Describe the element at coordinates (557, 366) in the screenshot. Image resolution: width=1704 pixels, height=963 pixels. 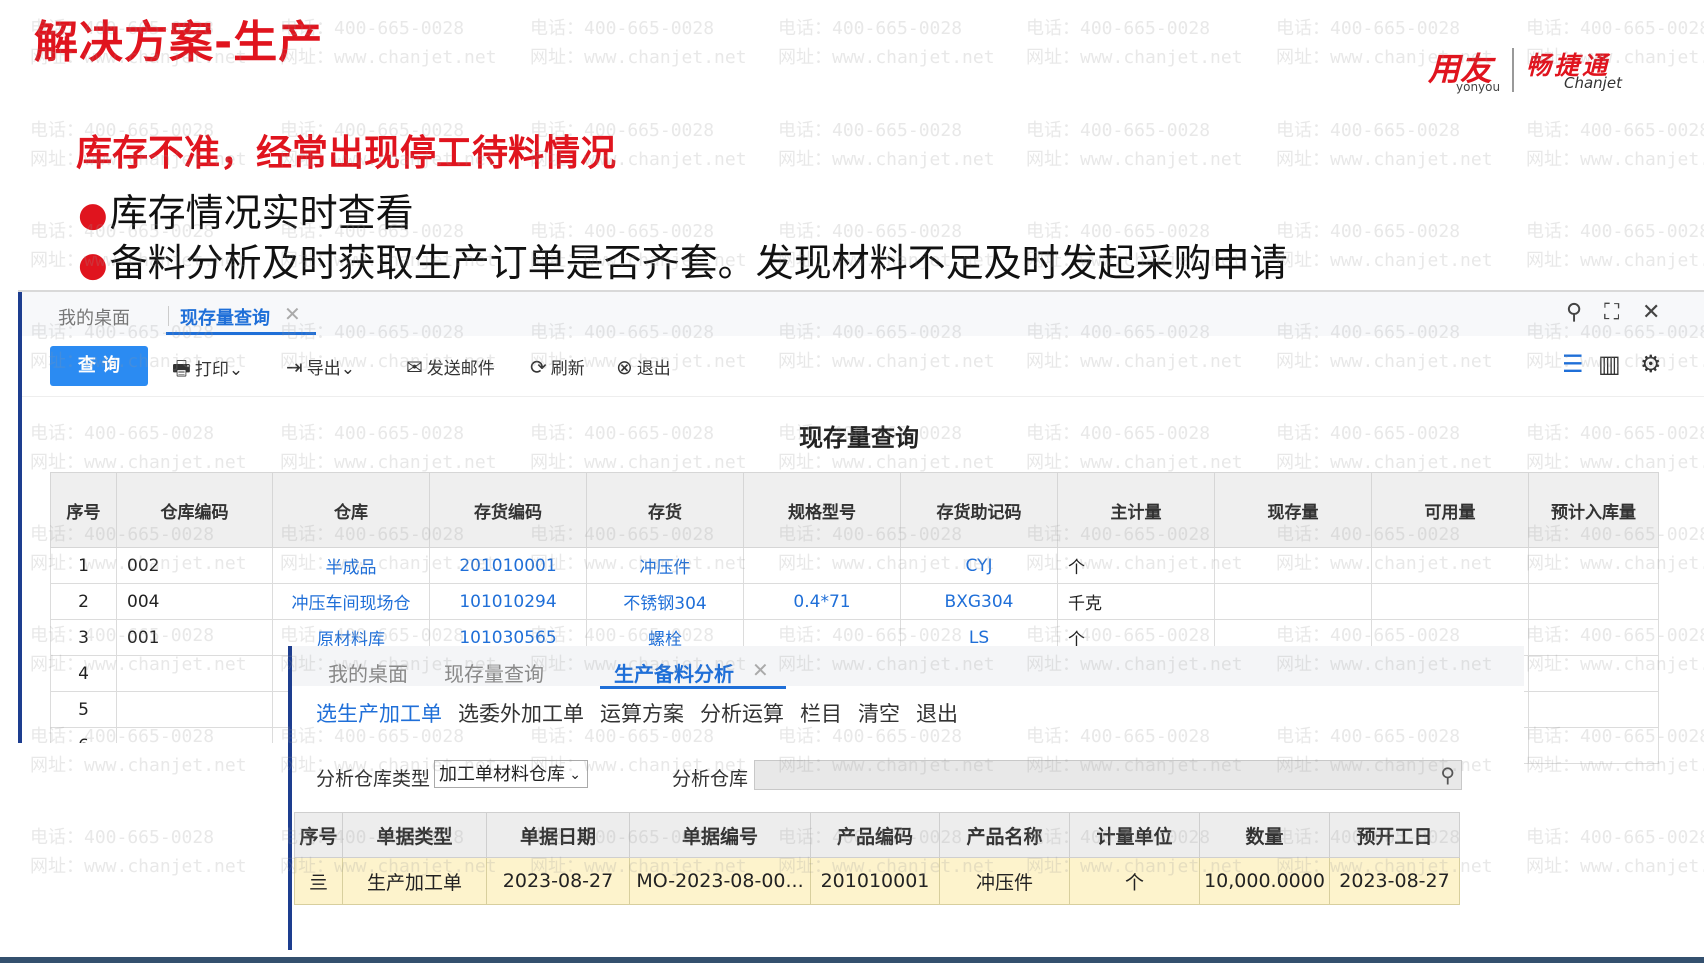
I see `refresh-button: ⟳ 刷新` at that location.